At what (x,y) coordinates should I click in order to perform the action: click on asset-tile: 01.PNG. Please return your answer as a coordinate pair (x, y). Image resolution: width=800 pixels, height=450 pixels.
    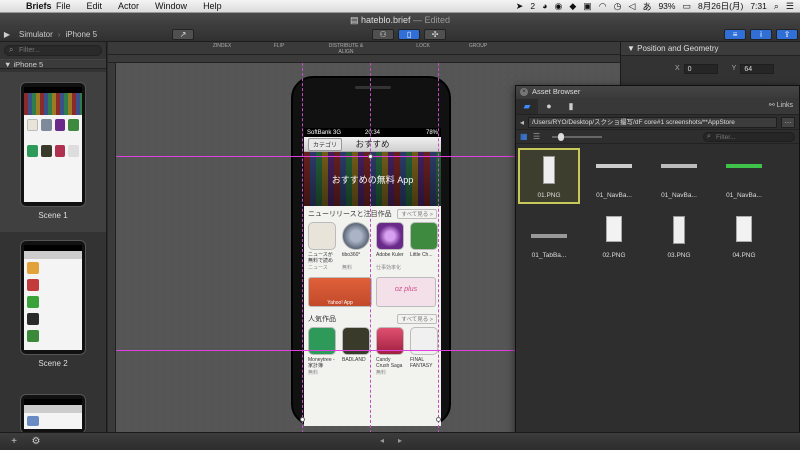
    Looking at the image, I should click on (549, 176).